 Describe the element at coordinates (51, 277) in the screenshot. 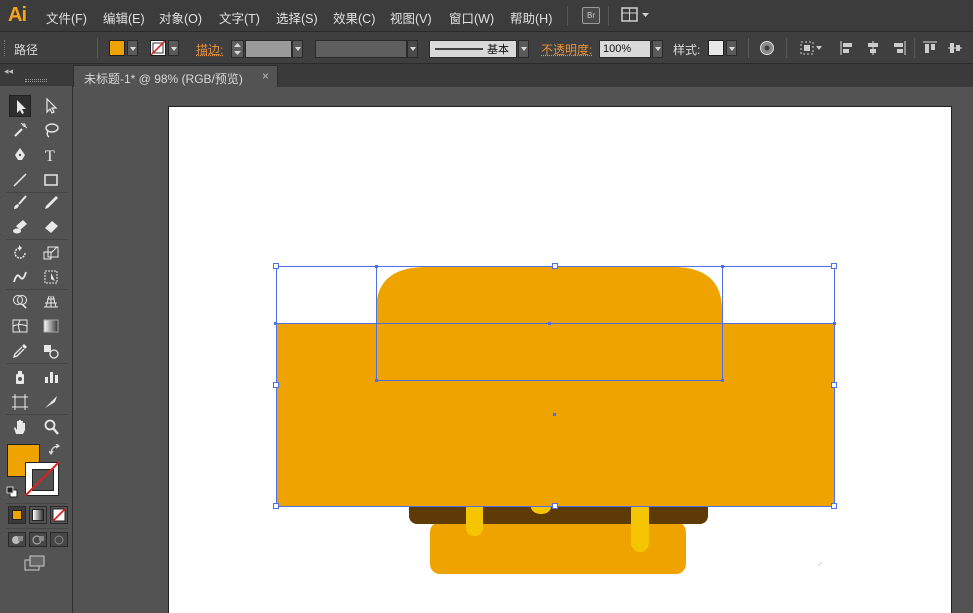

I see `free-transform-tool-button` at that location.